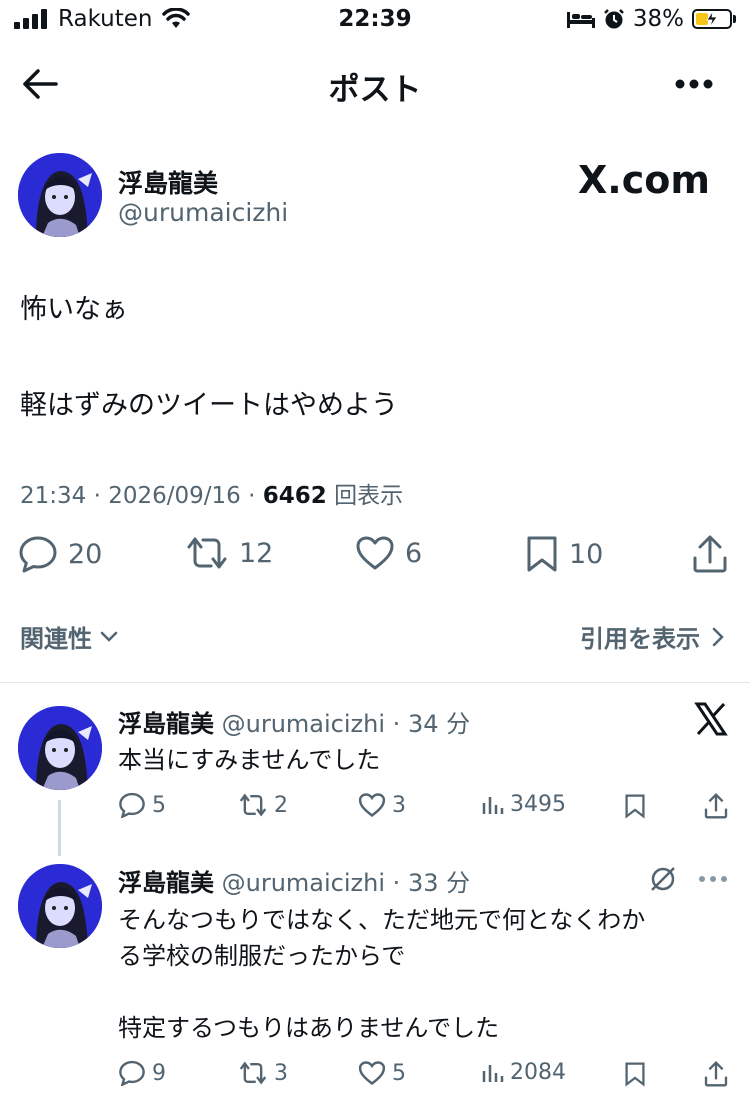 This screenshot has height=1108, width=750. I want to click on repost-count: 12, so click(256, 553).